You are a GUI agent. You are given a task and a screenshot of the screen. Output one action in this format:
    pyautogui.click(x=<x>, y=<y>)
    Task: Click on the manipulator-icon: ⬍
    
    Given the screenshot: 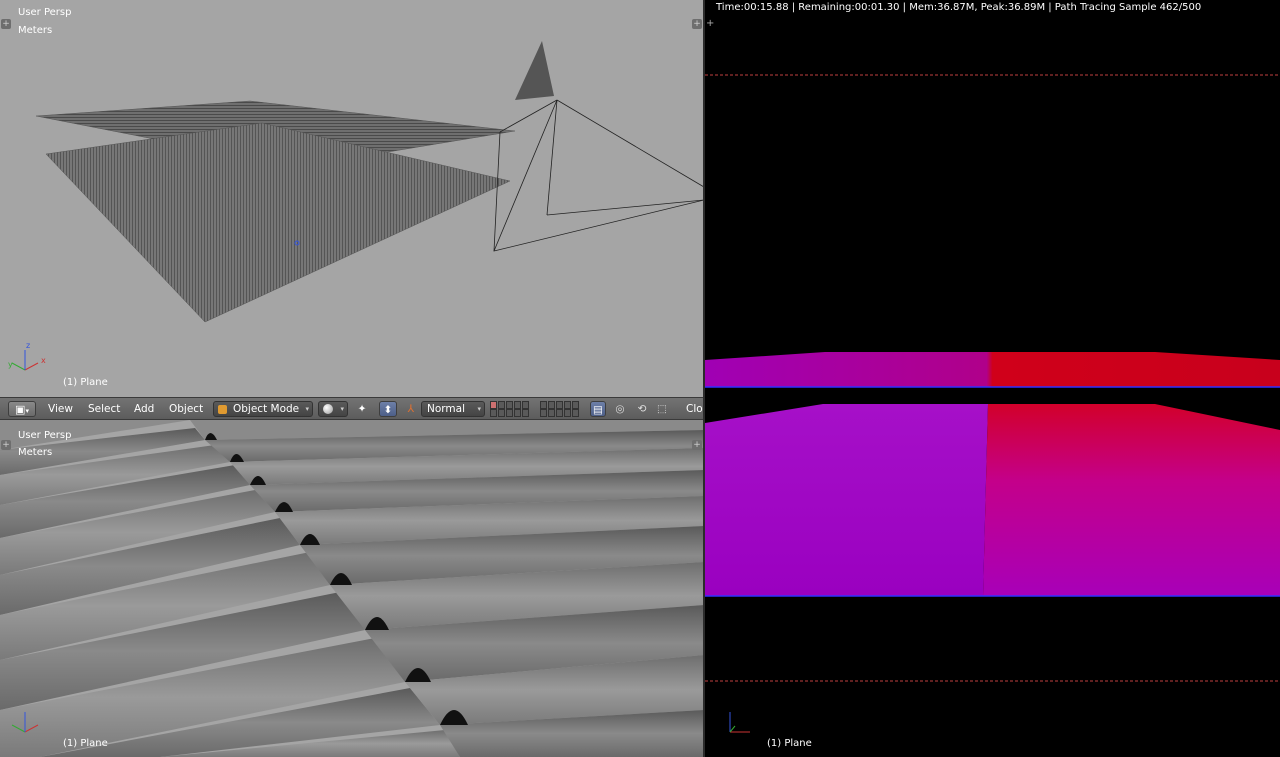 What is the action you would take?
    pyautogui.click(x=388, y=410)
    